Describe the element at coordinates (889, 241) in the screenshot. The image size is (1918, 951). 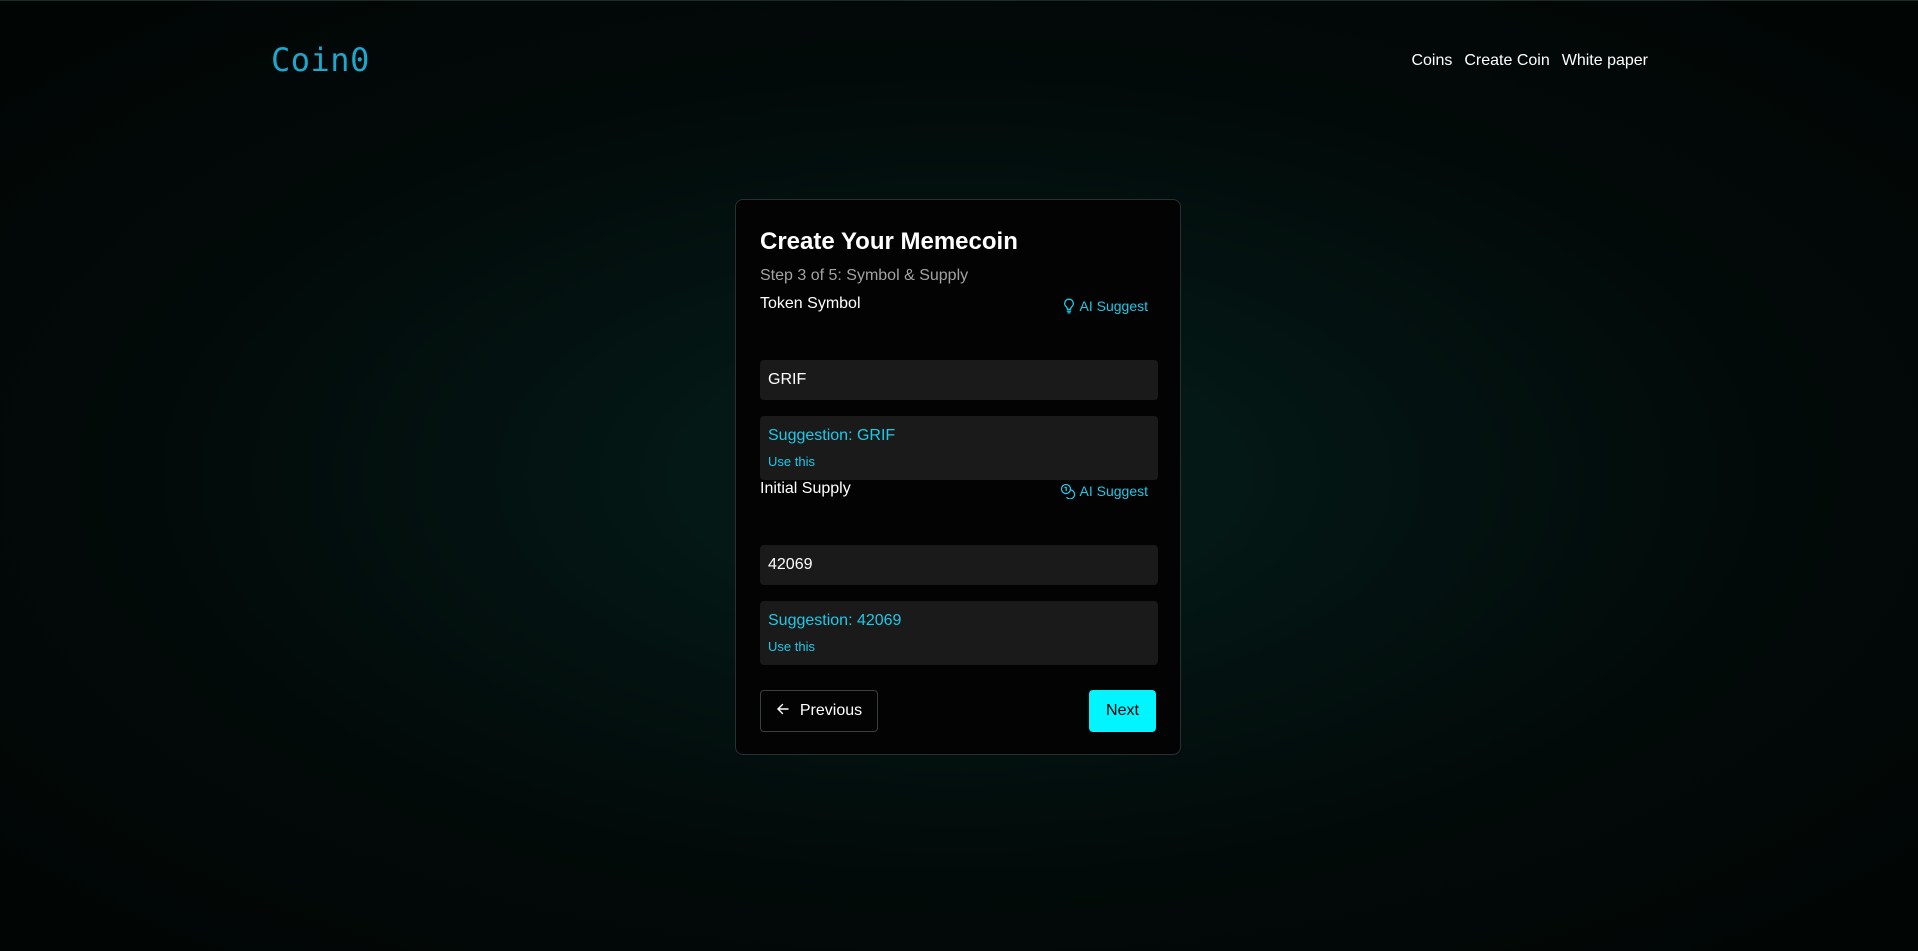
I see `page-title: Create Your Memecoin` at that location.